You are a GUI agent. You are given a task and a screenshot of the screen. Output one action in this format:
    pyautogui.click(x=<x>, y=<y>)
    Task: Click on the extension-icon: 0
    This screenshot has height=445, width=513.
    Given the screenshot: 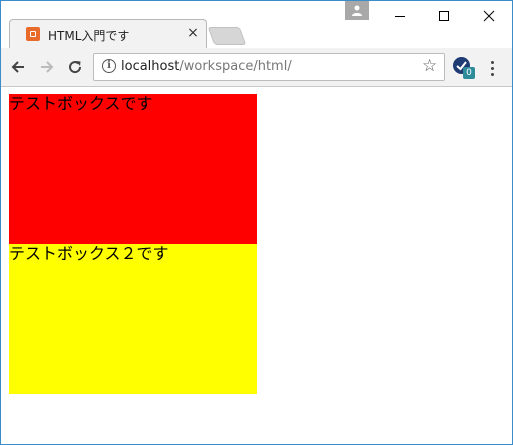 What is the action you would take?
    pyautogui.click(x=464, y=68)
    